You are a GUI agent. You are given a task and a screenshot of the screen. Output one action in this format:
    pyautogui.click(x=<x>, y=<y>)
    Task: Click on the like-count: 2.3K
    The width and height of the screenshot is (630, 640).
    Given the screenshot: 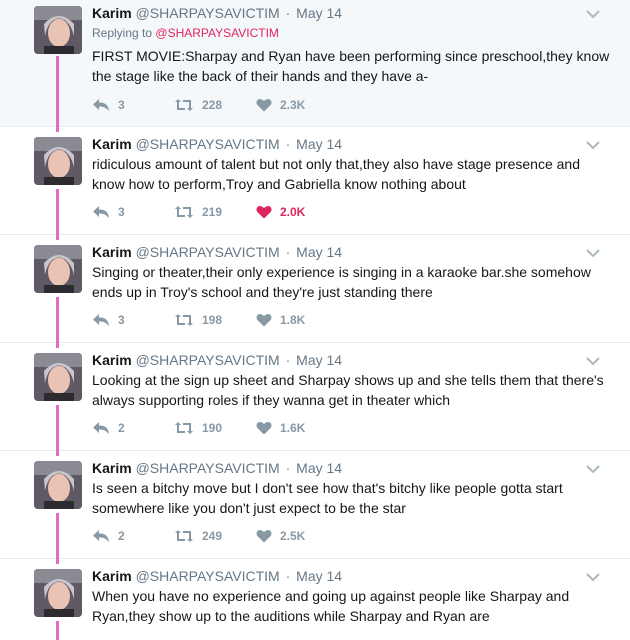 What is the action you would take?
    pyautogui.click(x=293, y=105)
    